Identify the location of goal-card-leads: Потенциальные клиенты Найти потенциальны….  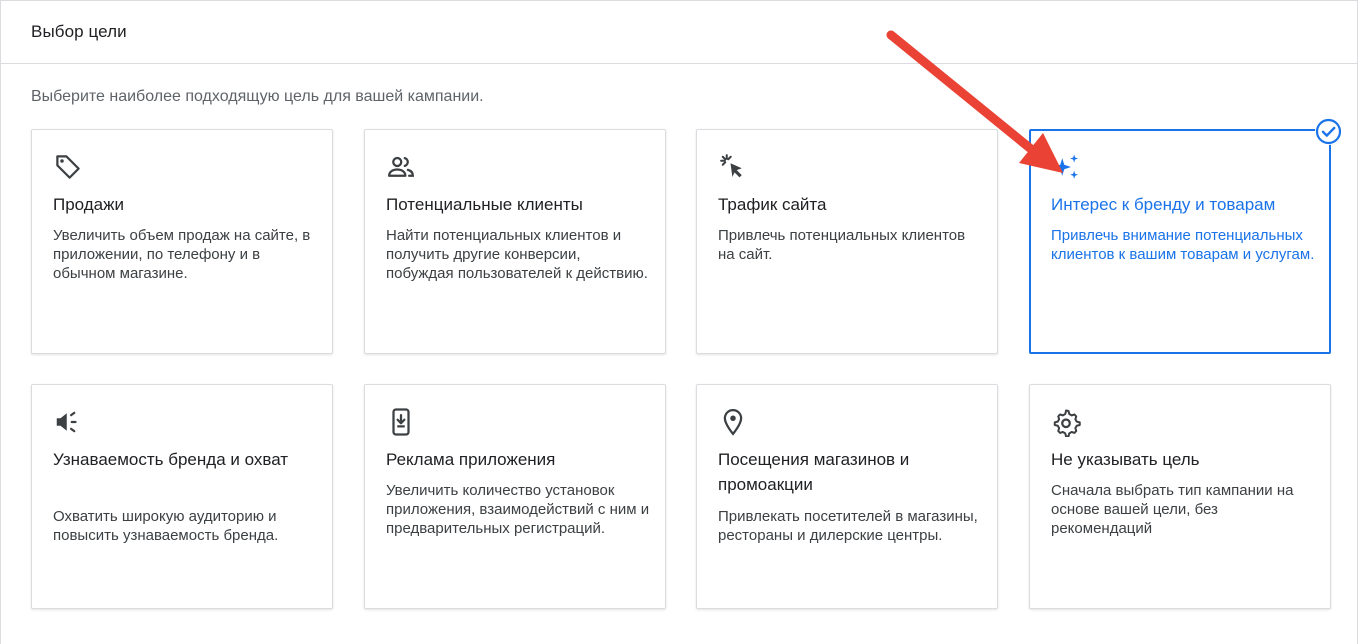
(515, 241).